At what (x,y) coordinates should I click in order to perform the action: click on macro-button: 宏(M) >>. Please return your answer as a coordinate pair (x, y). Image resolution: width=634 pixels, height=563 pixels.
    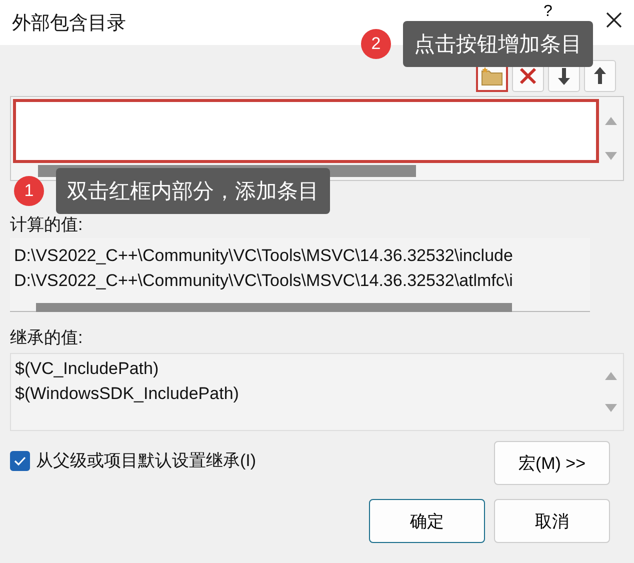
    Looking at the image, I should click on (552, 463).